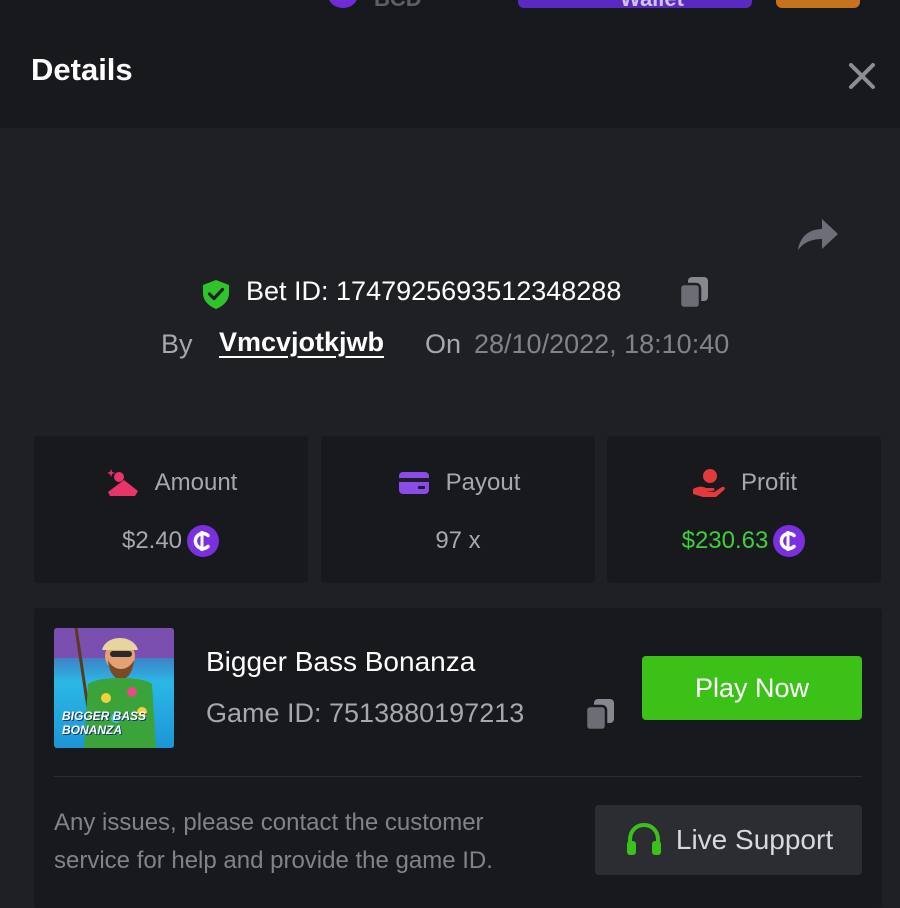 The width and height of the screenshot is (900, 908). Describe the element at coordinates (744, 509) in the screenshot. I see `profit-card: Profit $230.63` at that location.